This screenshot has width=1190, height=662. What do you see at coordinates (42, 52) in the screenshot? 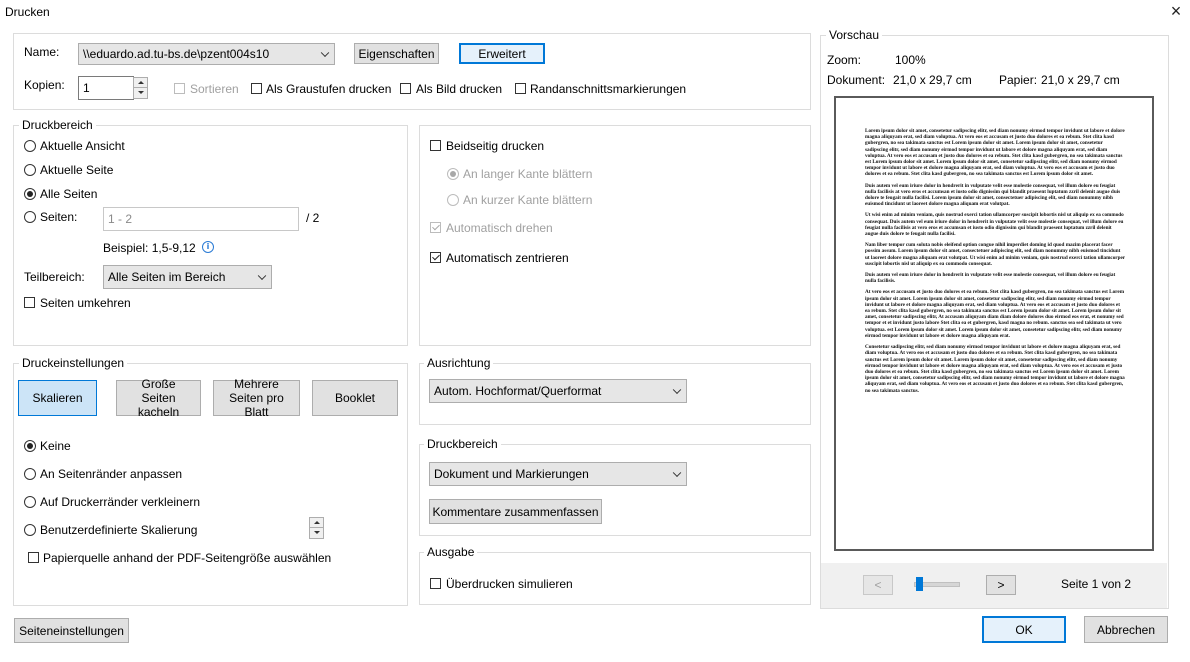
I see `printer-name-label: Name:` at bounding box center [42, 52].